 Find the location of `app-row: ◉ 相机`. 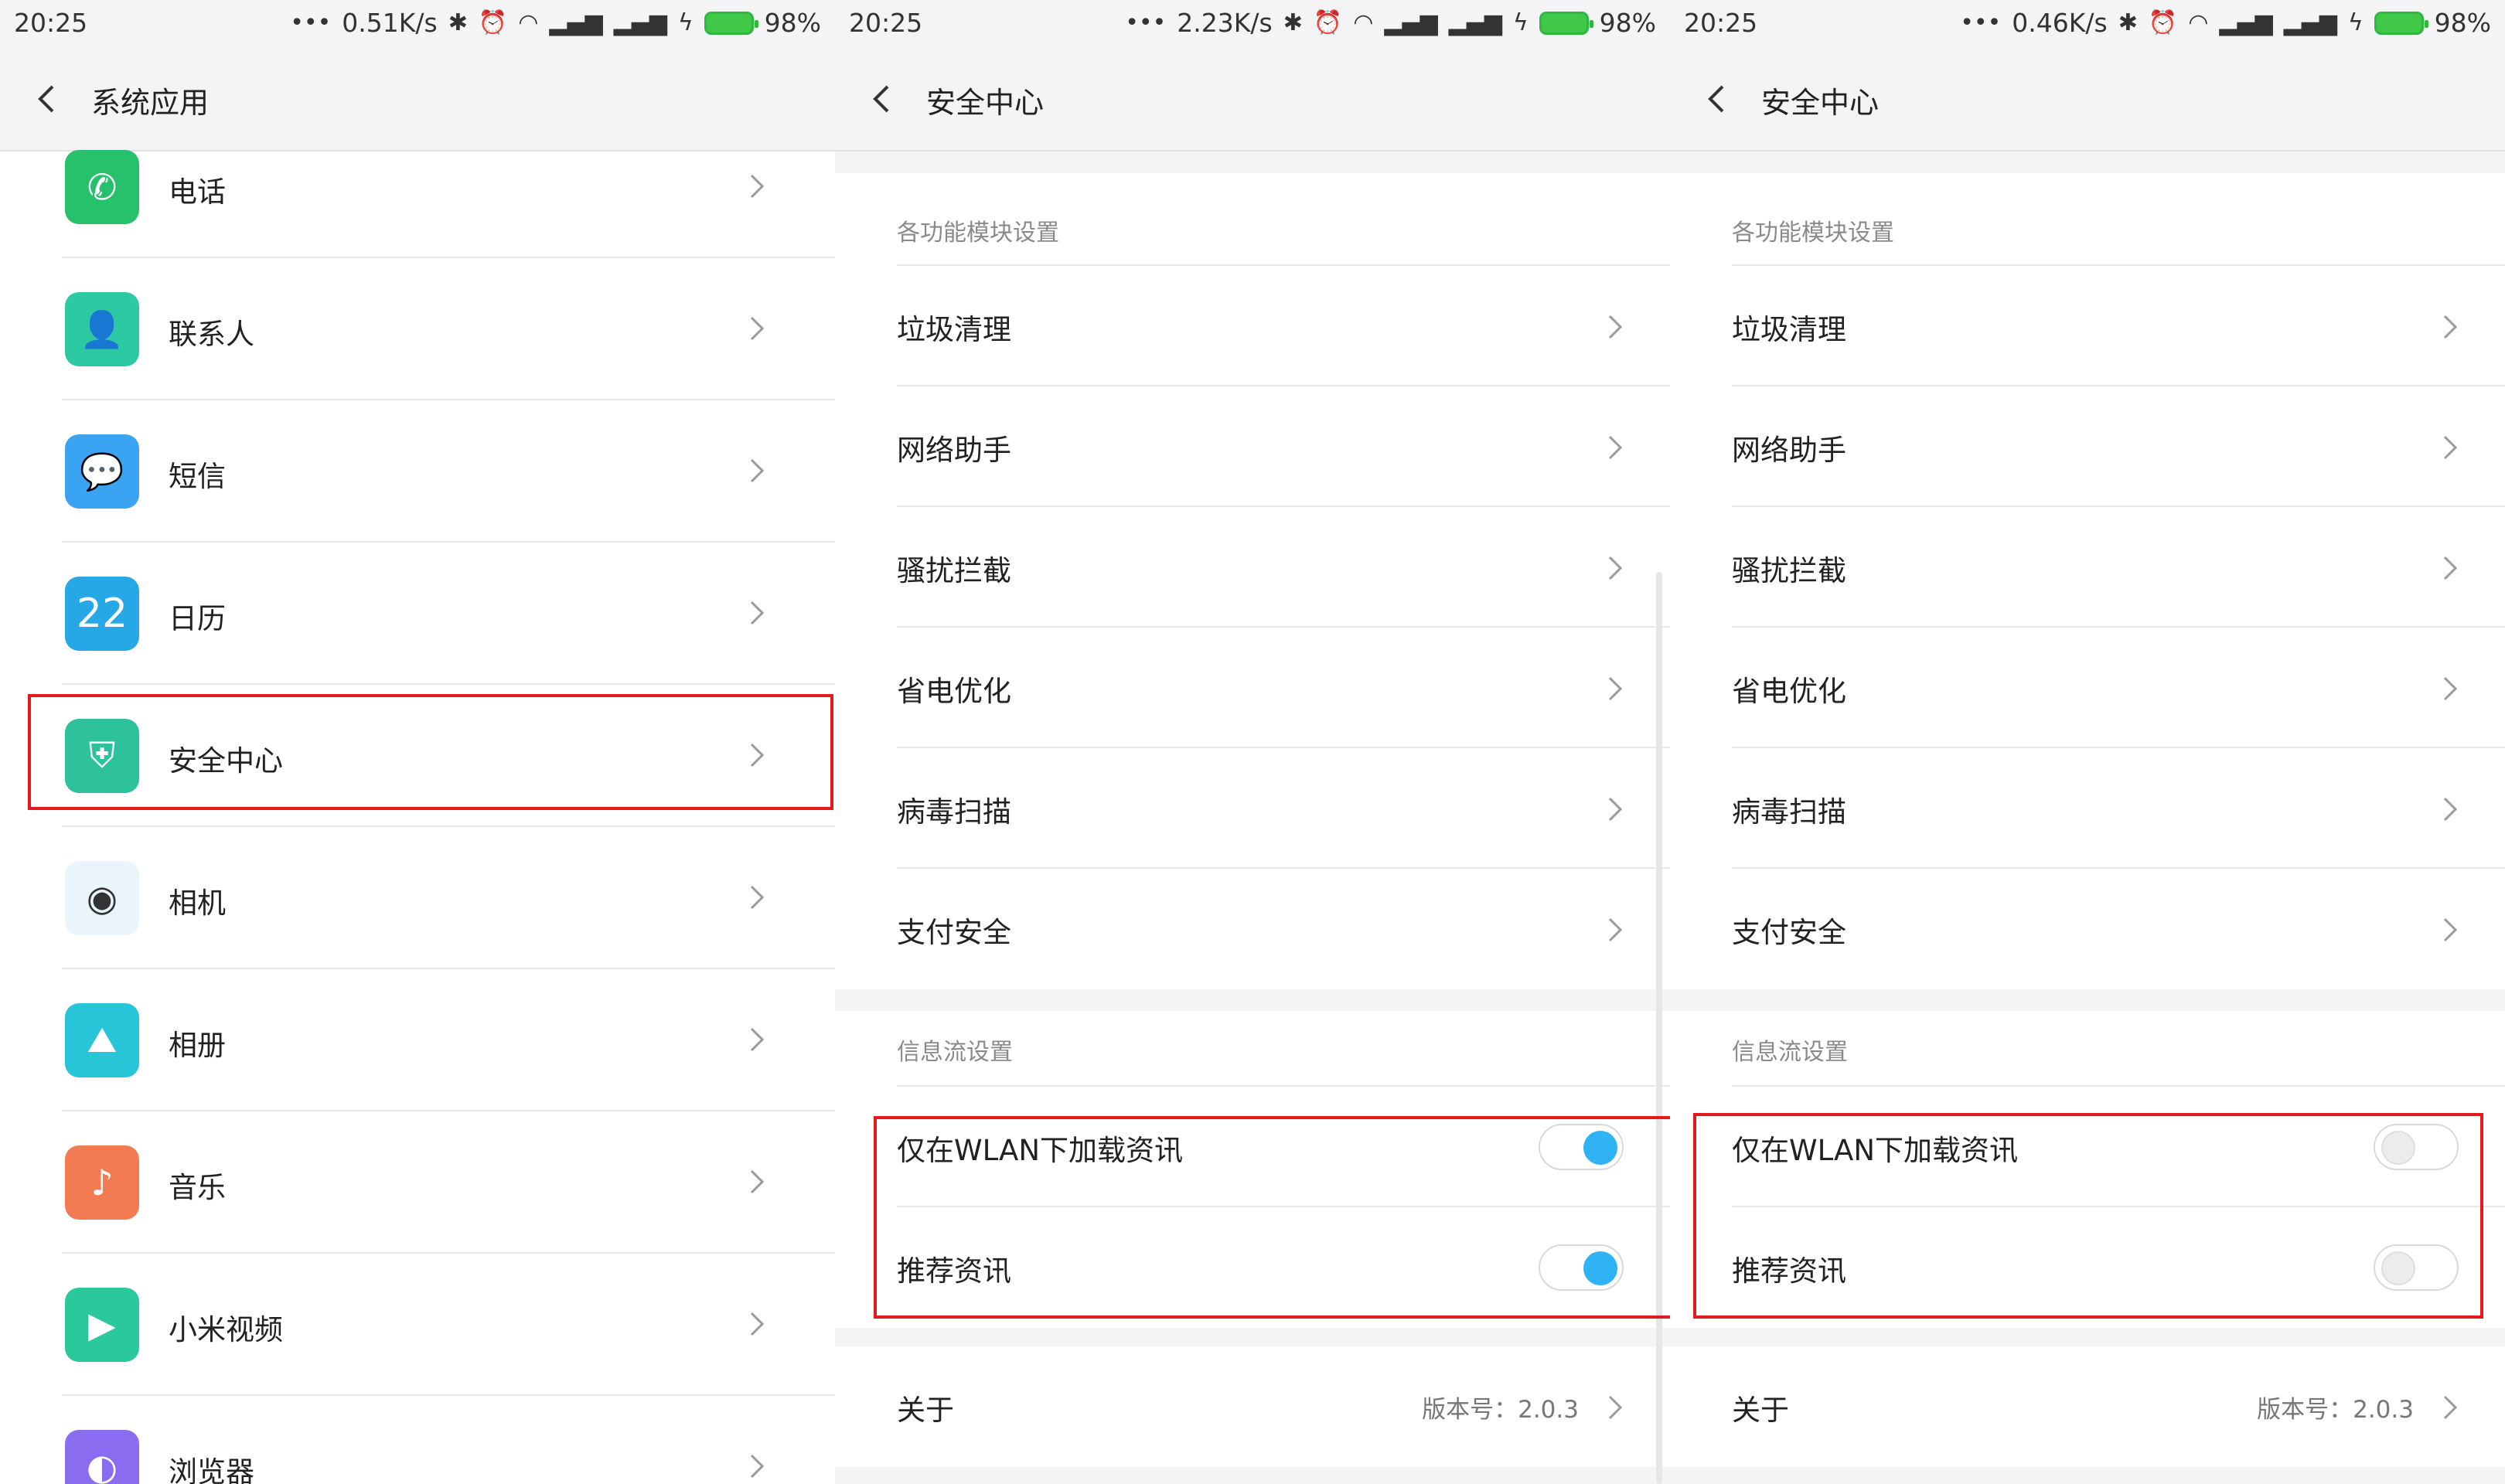

app-row: ◉ 相机 is located at coordinates (417, 898).